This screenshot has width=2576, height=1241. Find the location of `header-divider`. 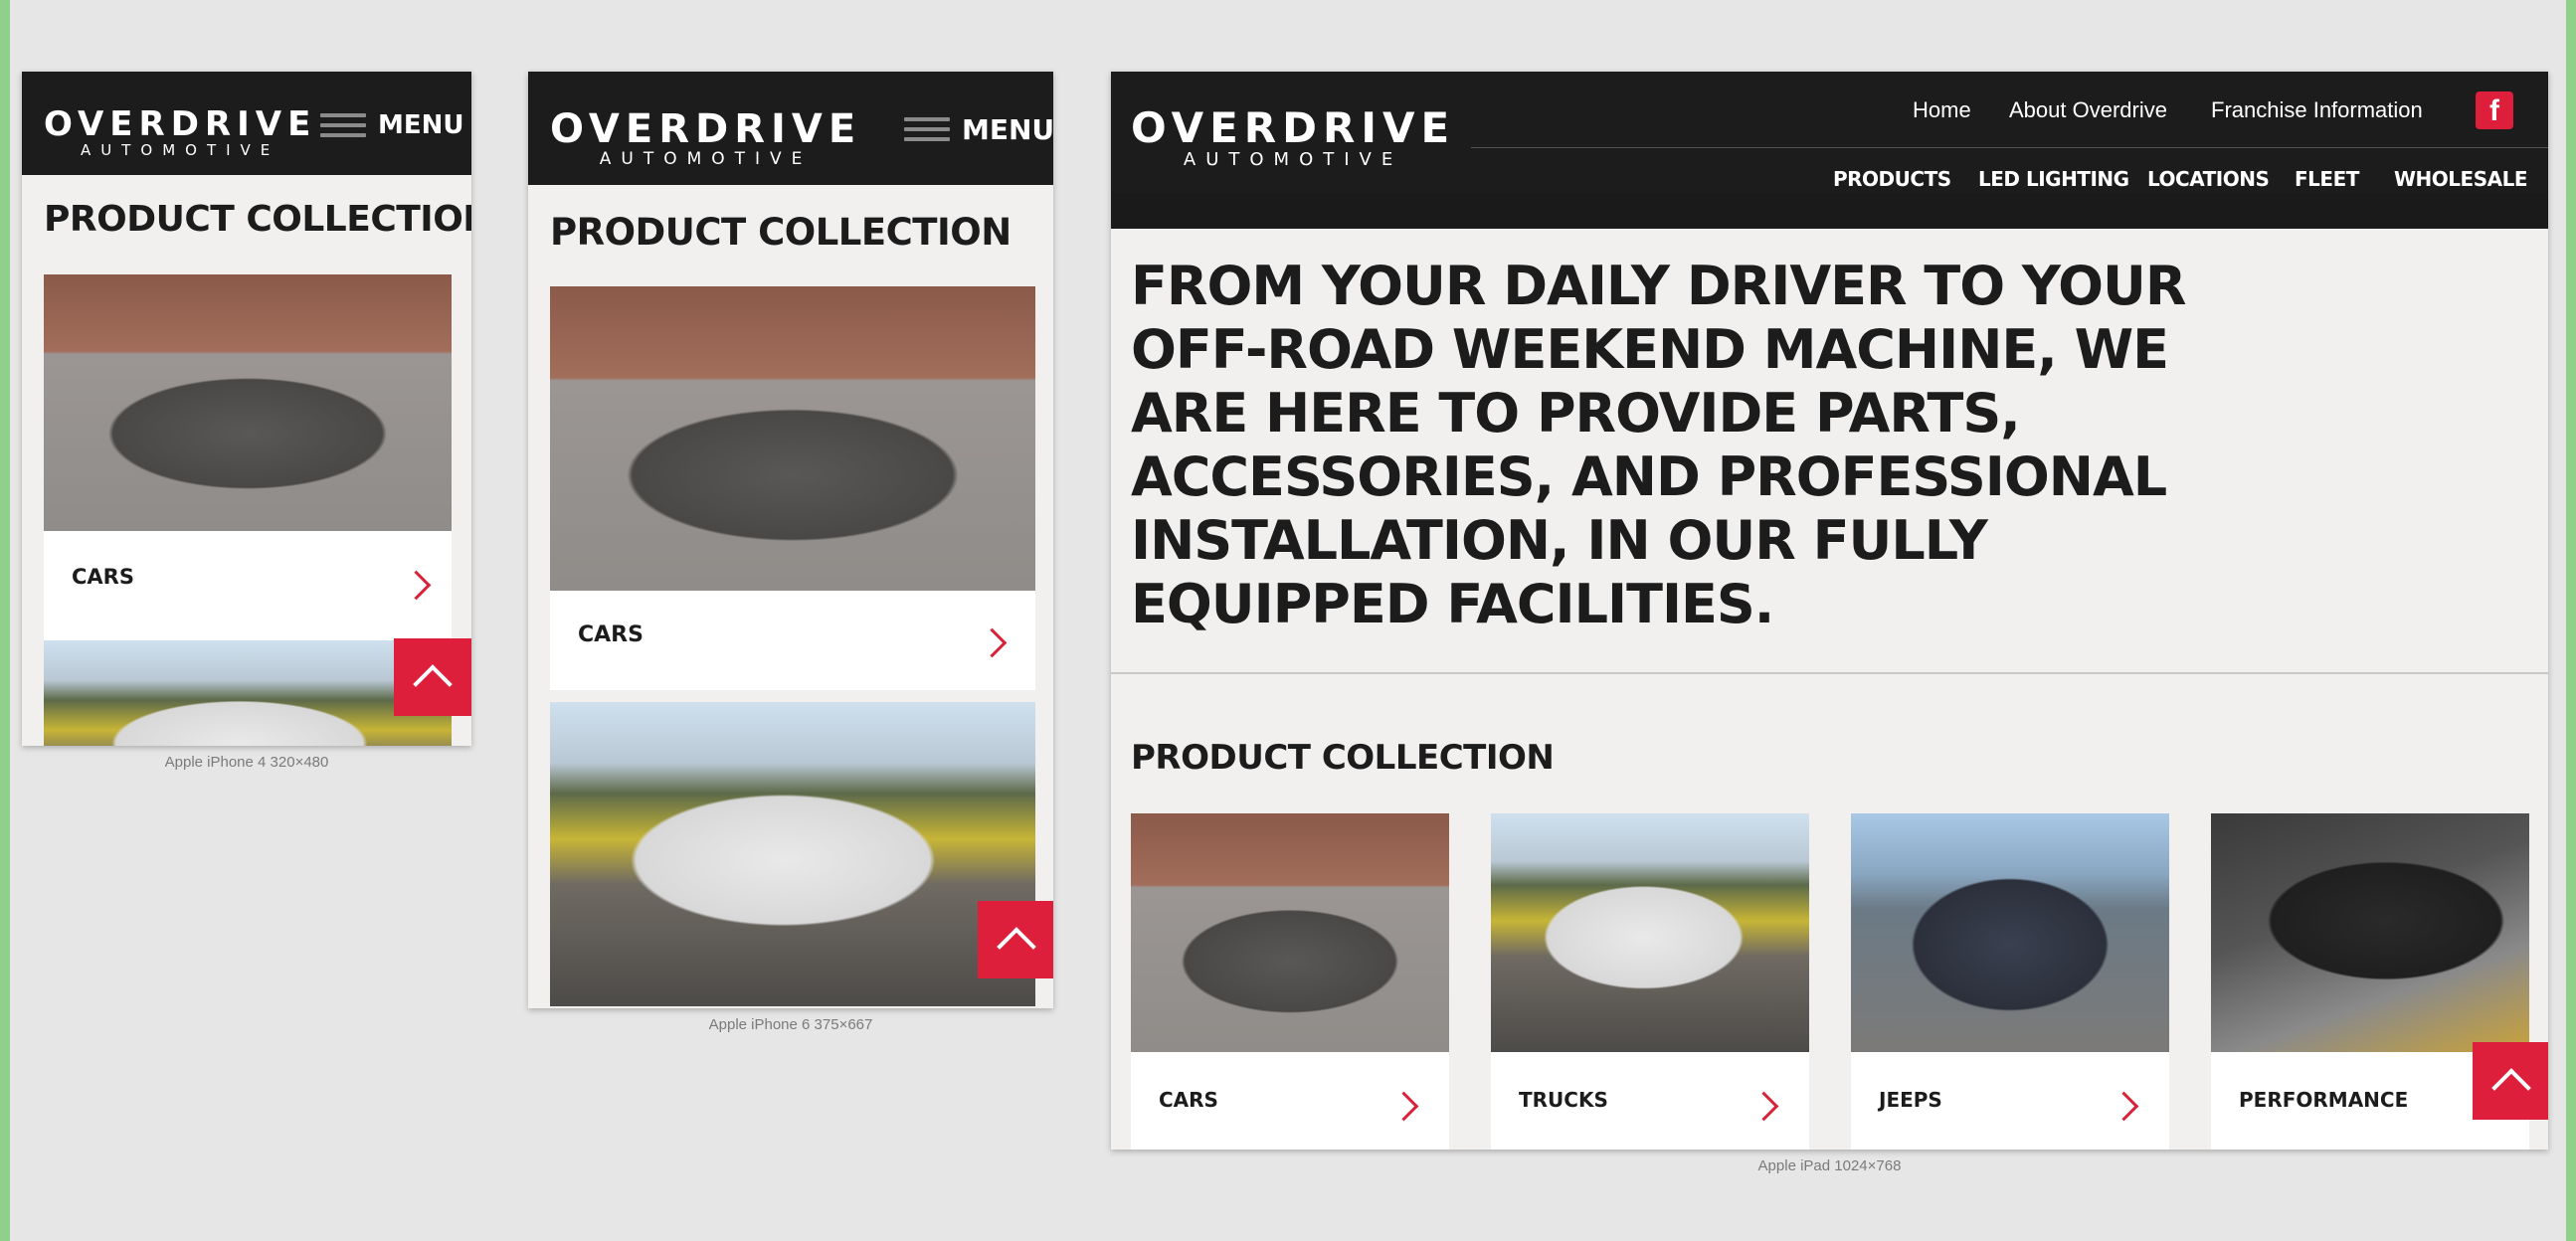

header-divider is located at coordinates (2009, 148).